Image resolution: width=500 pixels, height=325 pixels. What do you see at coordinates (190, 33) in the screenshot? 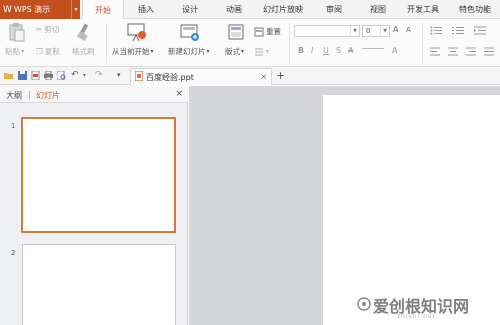
I see `new-slide-icon` at bounding box center [190, 33].